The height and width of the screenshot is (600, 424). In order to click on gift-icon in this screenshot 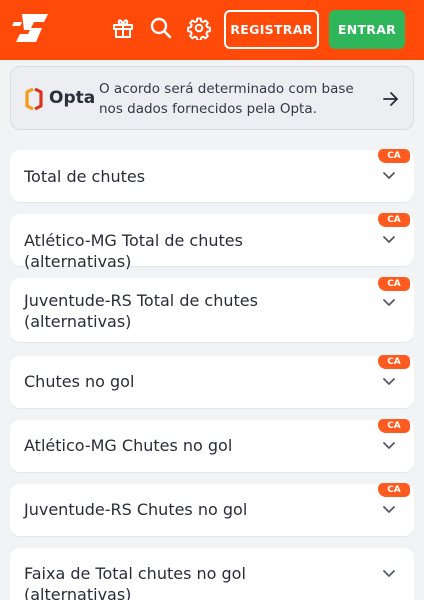, I will do `click(123, 28)`.